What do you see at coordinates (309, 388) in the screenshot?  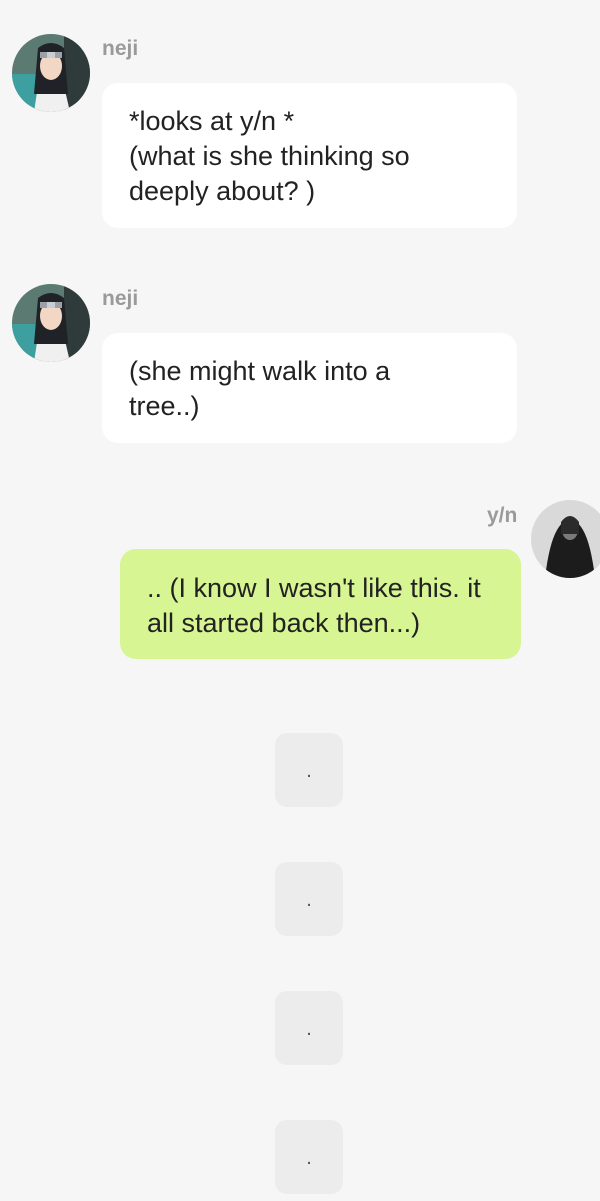 I see `message-bubble: (she might walk into a tree..)` at bounding box center [309, 388].